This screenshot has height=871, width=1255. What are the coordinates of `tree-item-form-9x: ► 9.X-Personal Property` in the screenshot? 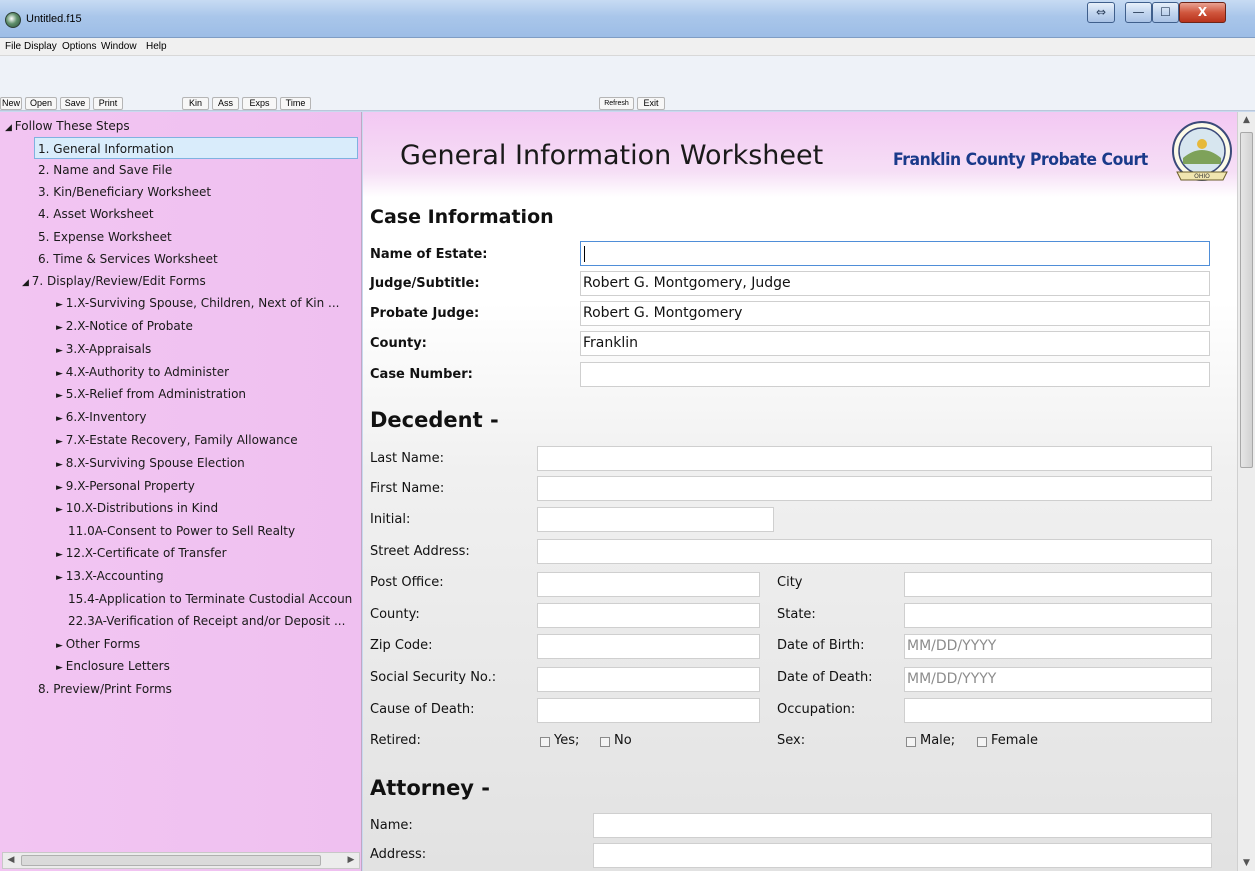 It's located at (125, 486).